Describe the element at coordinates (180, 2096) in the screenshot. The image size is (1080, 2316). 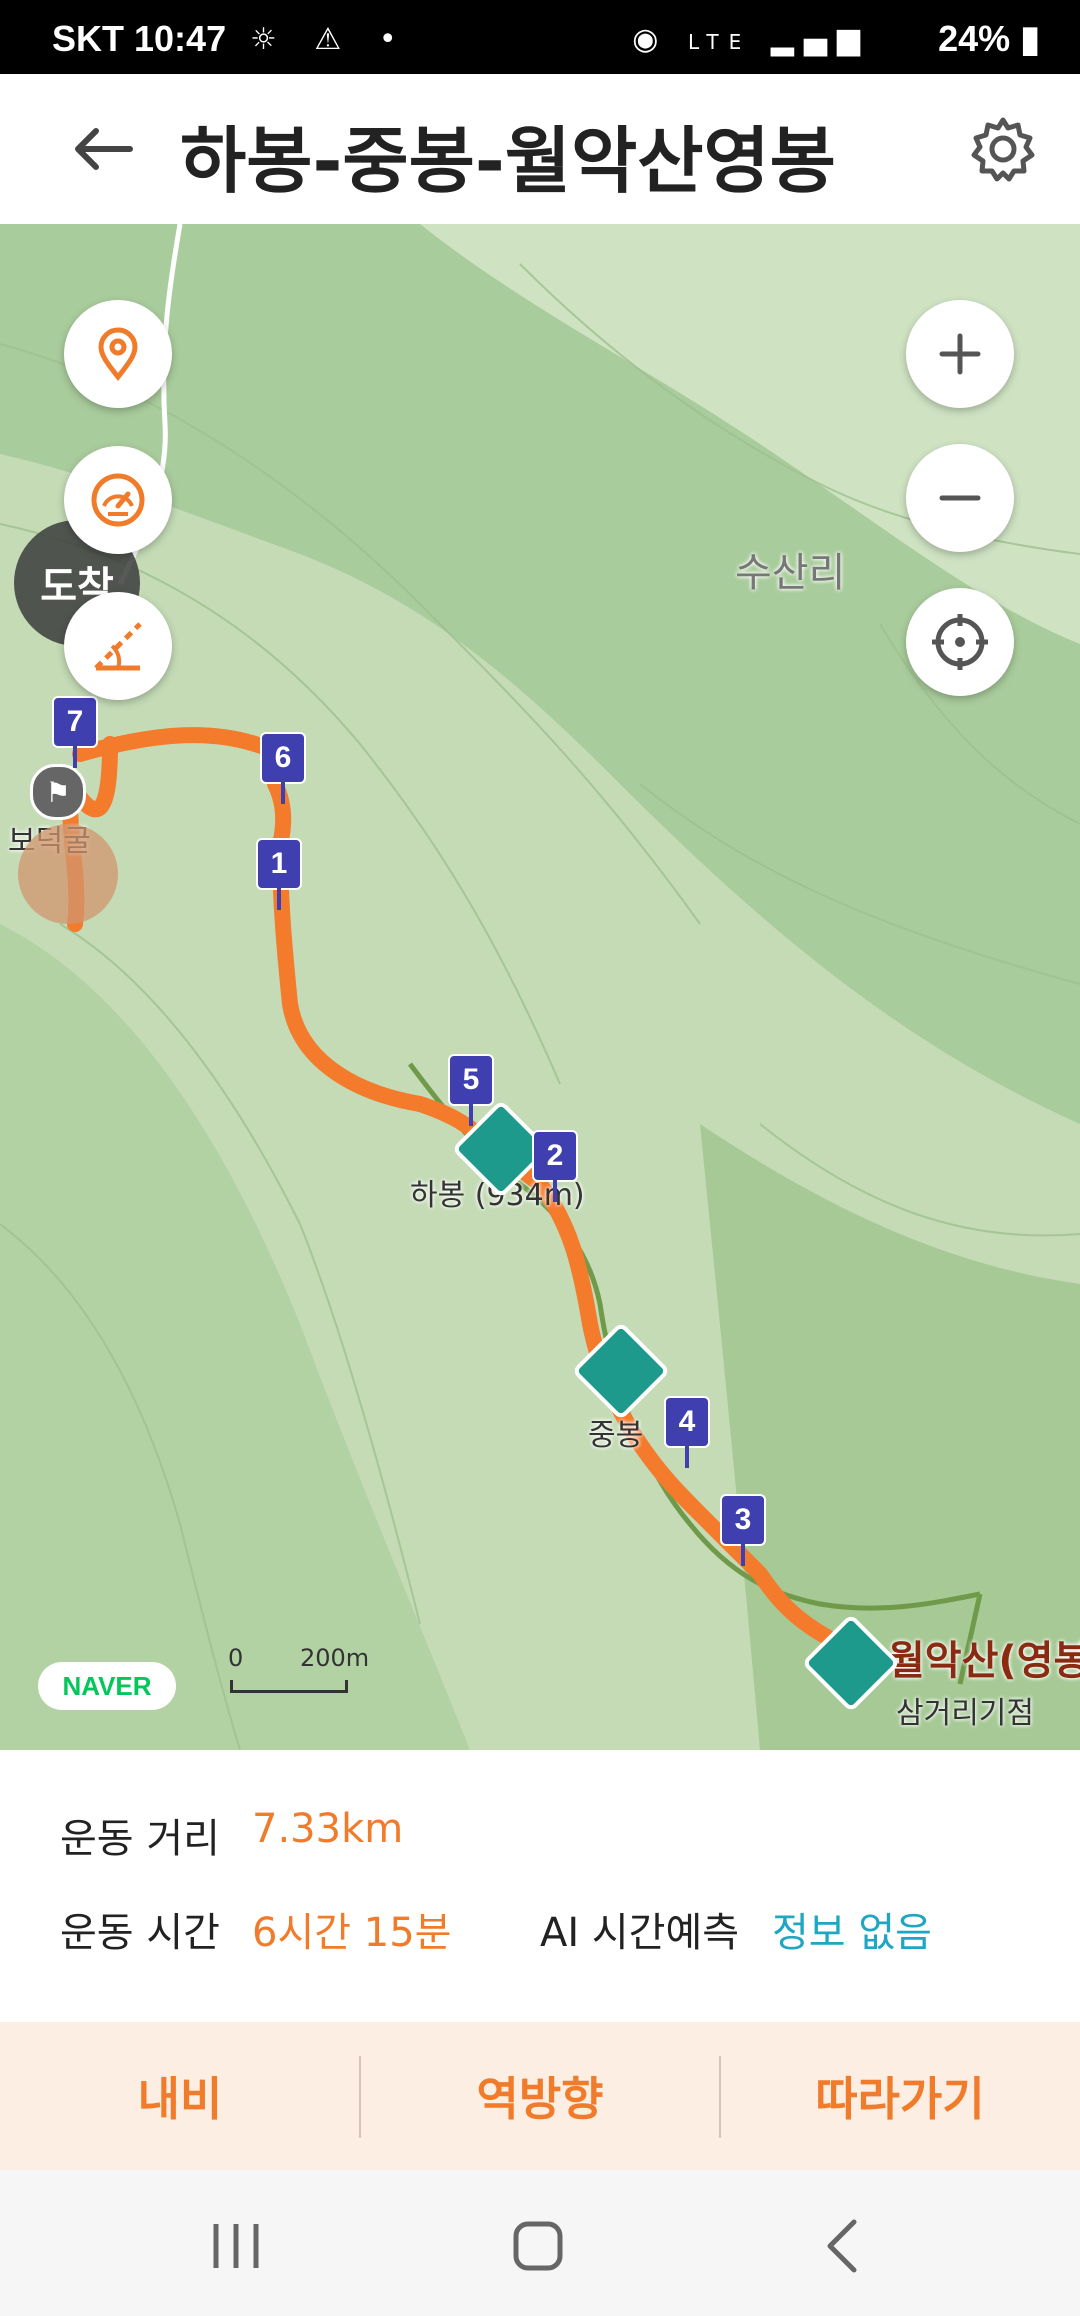
I see `navi-button: 내비` at that location.